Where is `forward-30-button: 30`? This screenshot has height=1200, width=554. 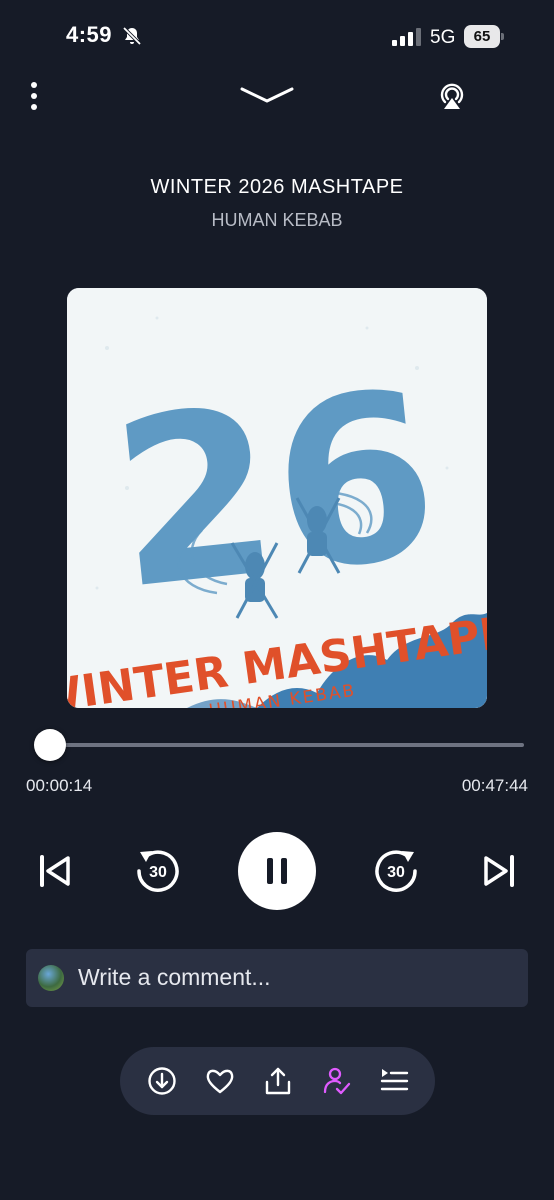 forward-30-button: 30 is located at coordinates (397, 871).